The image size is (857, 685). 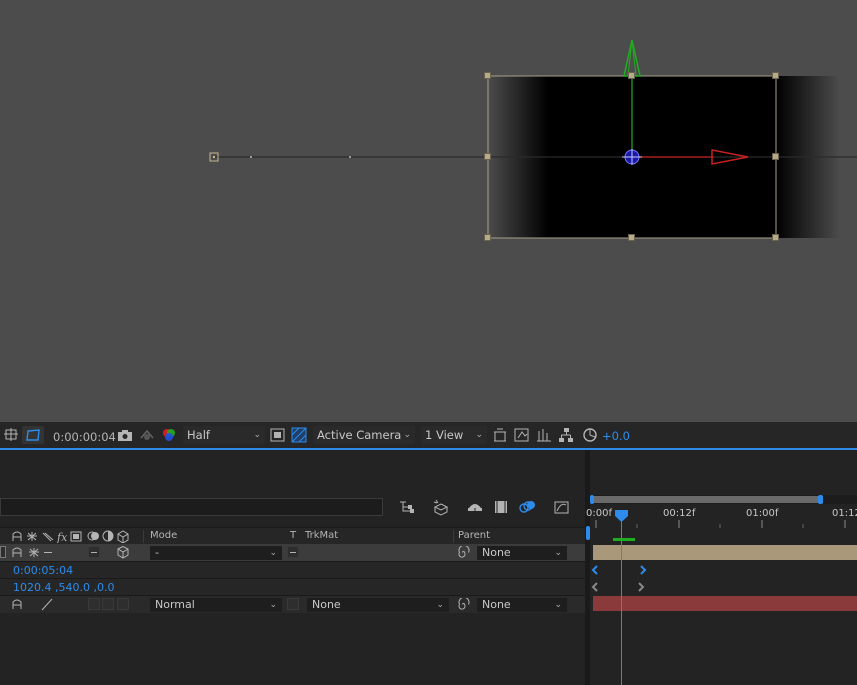 I want to click on layer-row: - ⌄ None ⌄, so click(x=292, y=552).